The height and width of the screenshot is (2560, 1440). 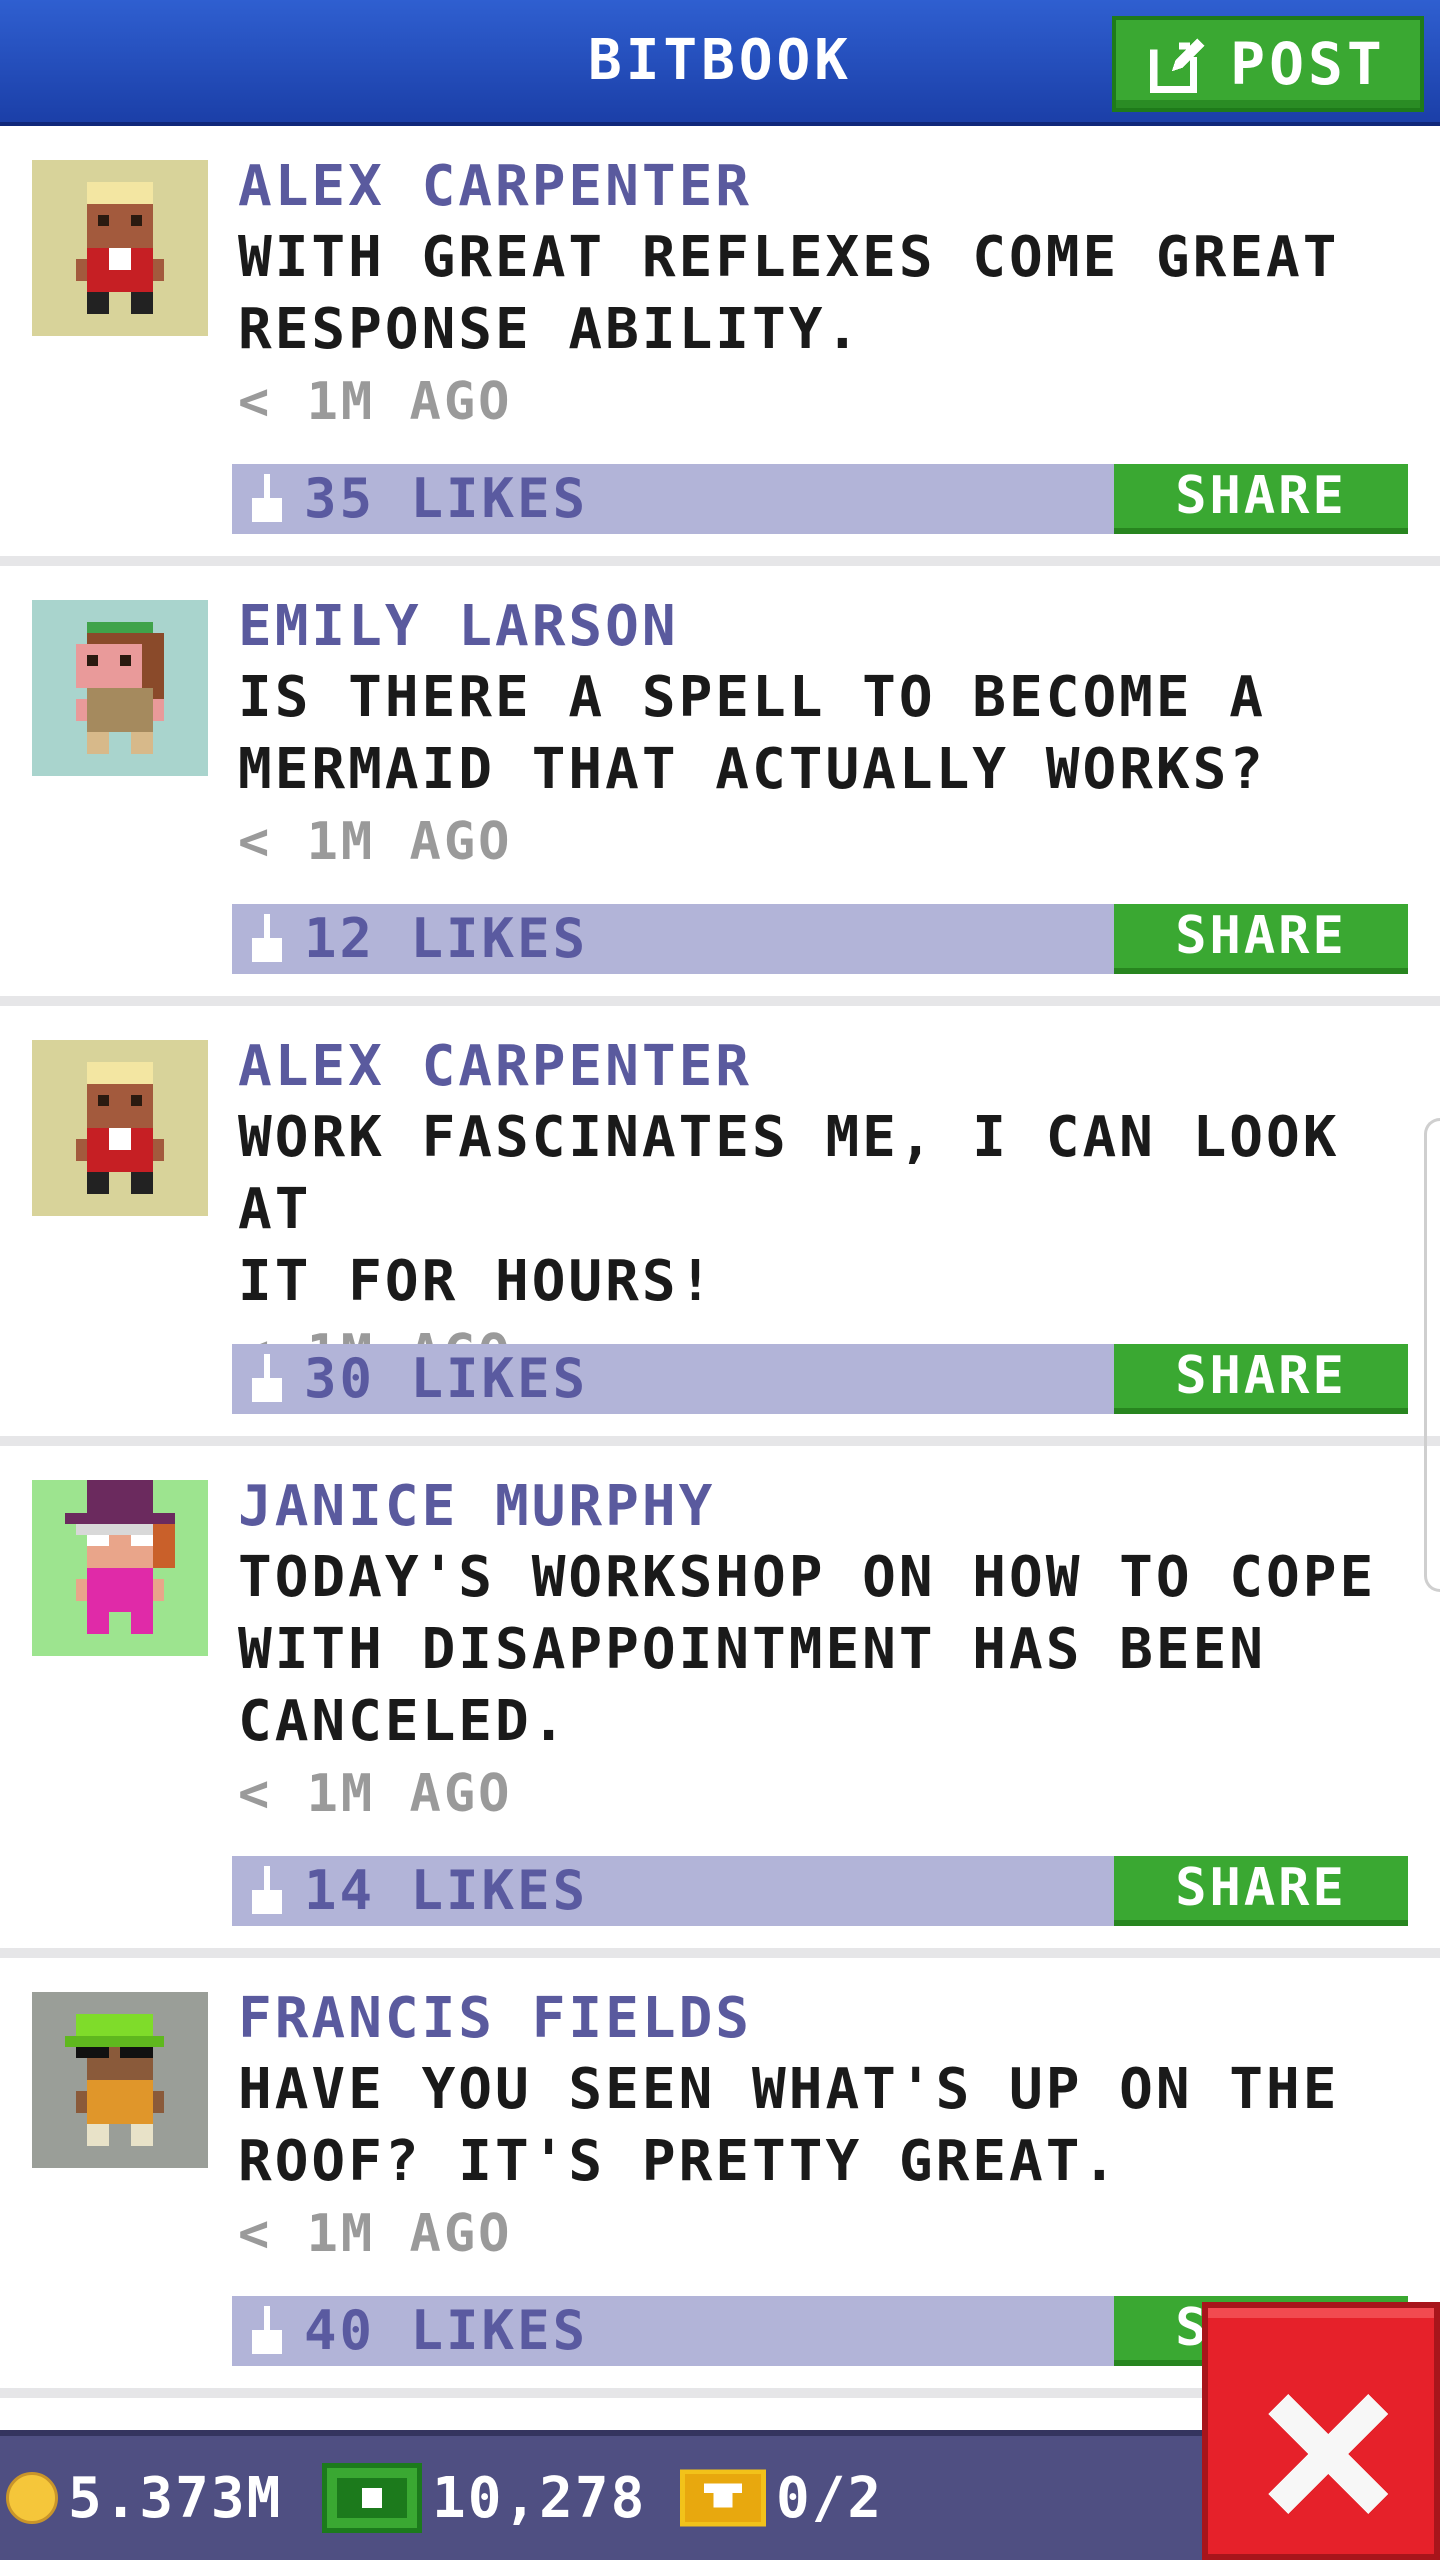 I want to click on post-author: FRANCIS FIELDS, so click(x=828, y=2019).